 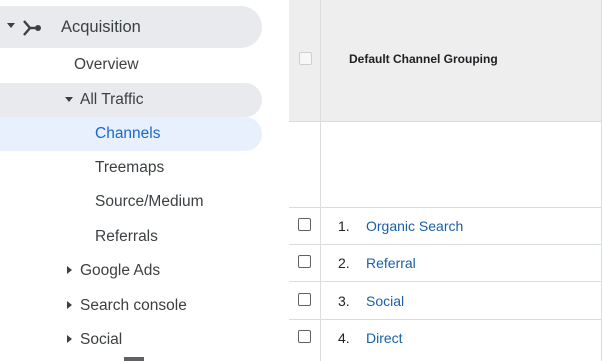 What do you see at coordinates (133, 305) in the screenshot?
I see `sidebar-item-label: Search console` at bounding box center [133, 305].